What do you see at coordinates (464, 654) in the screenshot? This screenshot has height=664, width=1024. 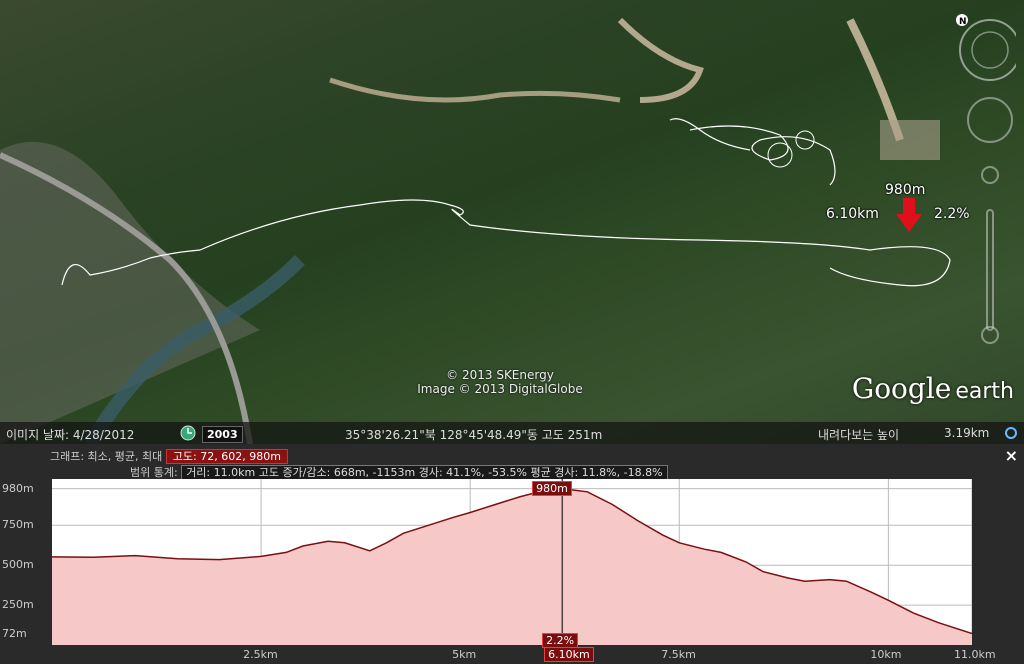 I see `x-tick-label: 5km` at bounding box center [464, 654].